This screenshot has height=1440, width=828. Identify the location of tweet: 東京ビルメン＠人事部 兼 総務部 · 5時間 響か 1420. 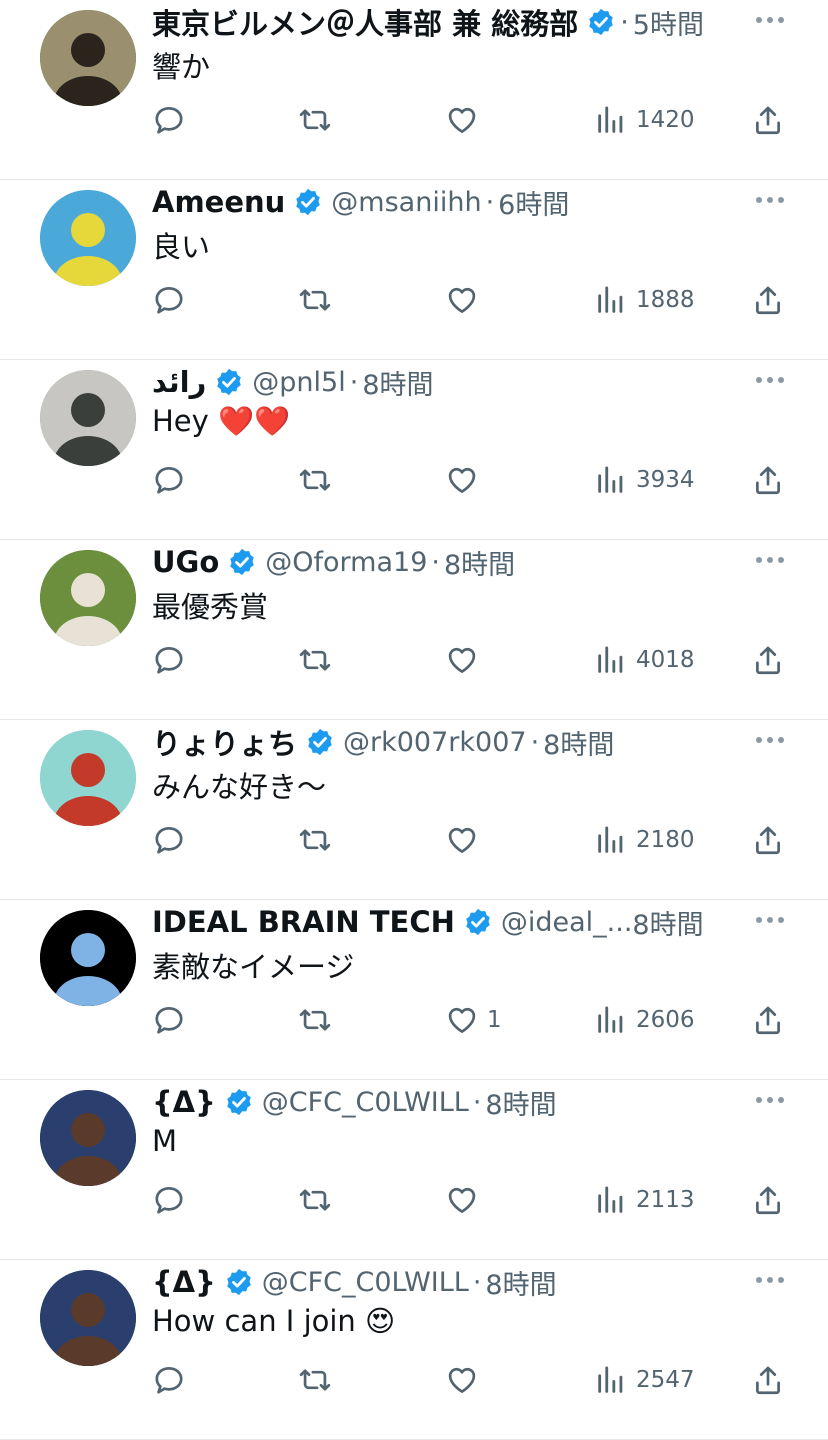
(414, 90).